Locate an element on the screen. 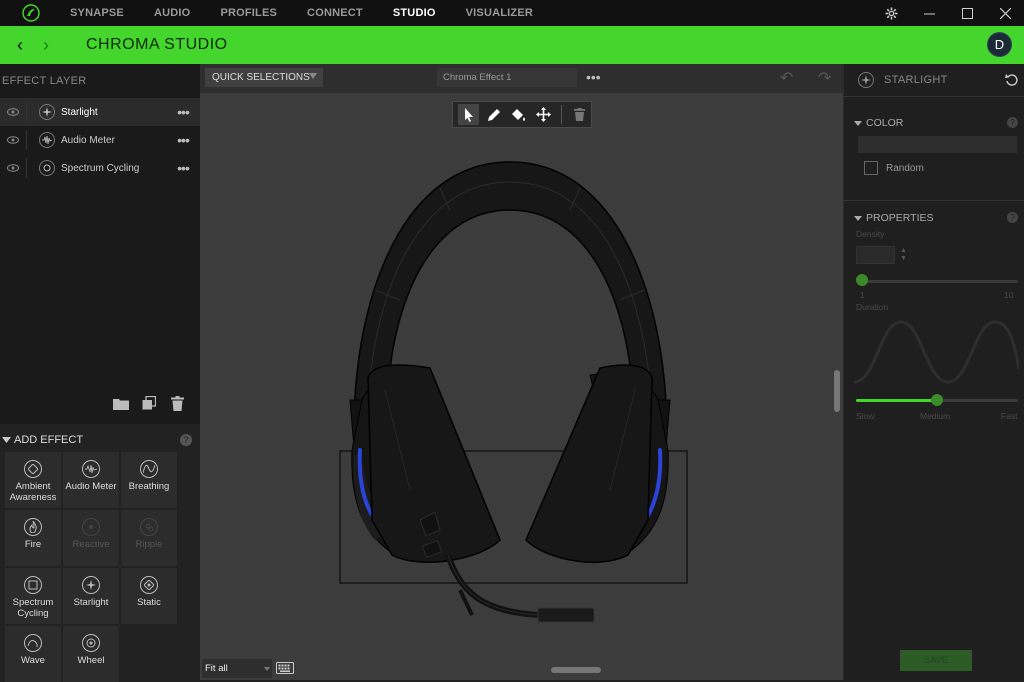  audio-meter-icon is located at coordinates (47, 140).